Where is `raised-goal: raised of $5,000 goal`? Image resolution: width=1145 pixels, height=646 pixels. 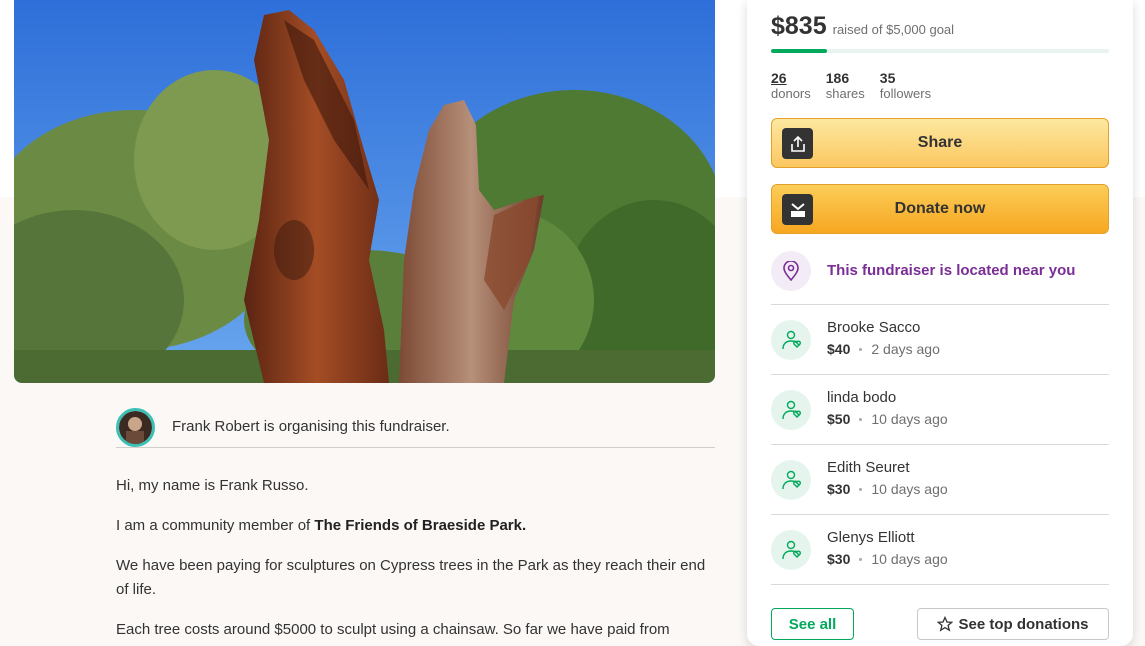
raised-goal: raised of $5,000 goal is located at coordinates (893, 29).